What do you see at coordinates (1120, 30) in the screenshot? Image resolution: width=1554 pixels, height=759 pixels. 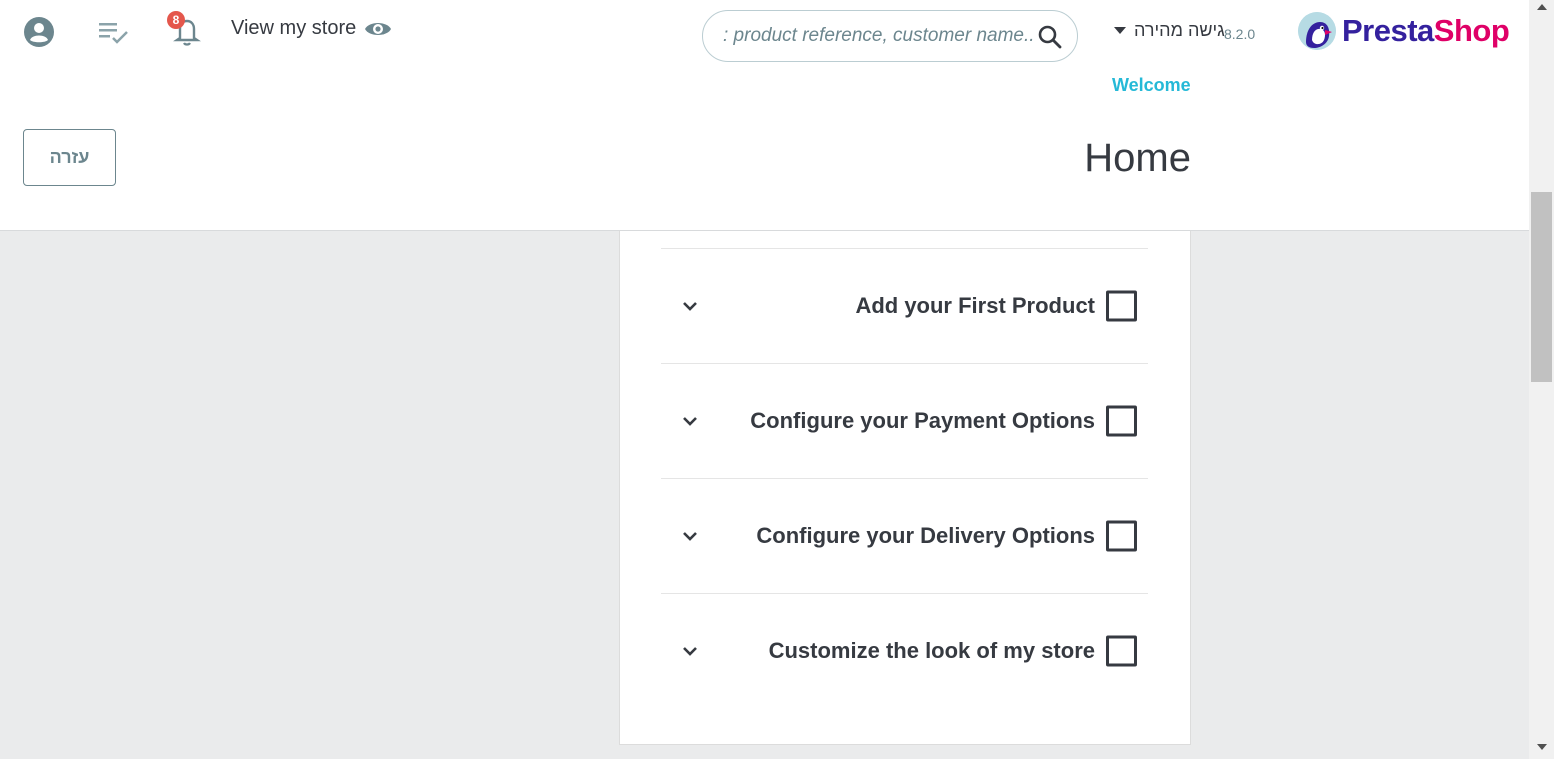 I see `caret-down-icon` at bounding box center [1120, 30].